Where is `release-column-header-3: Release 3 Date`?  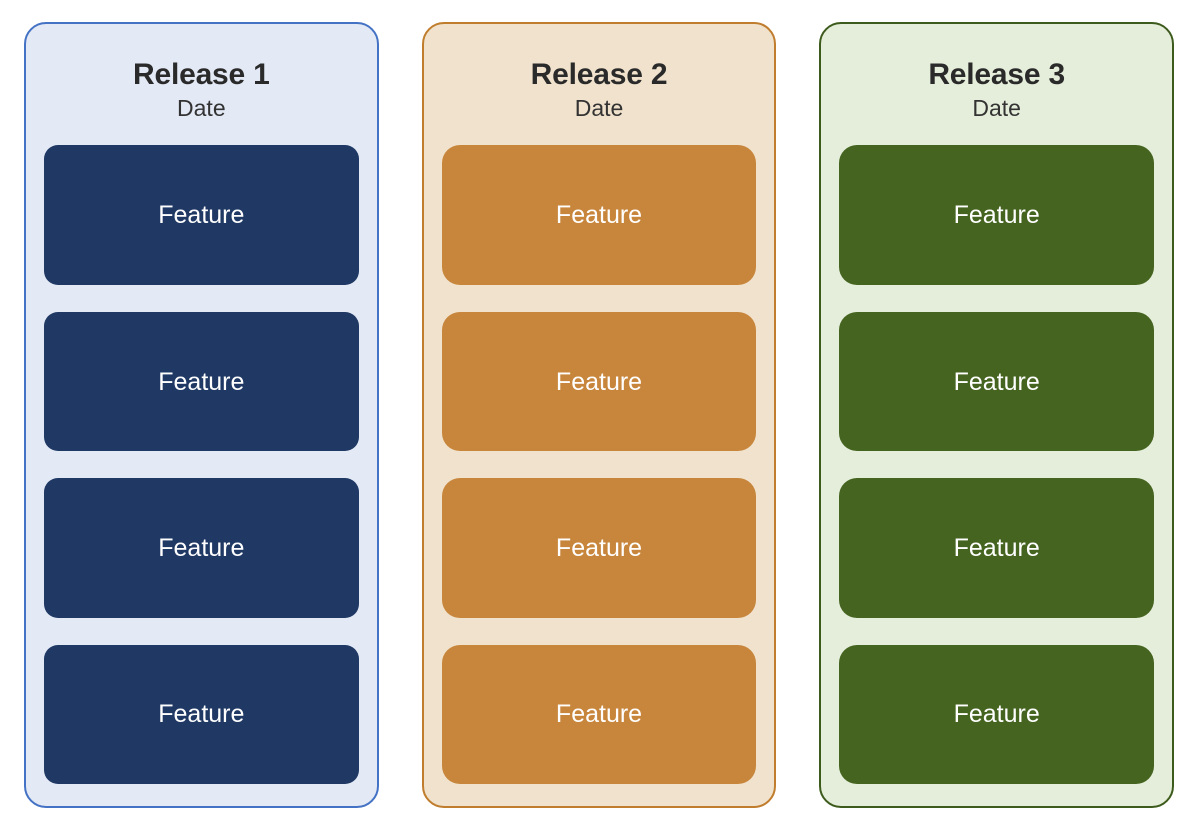
release-column-header-3: Release 3 Date is located at coordinates (996, 90).